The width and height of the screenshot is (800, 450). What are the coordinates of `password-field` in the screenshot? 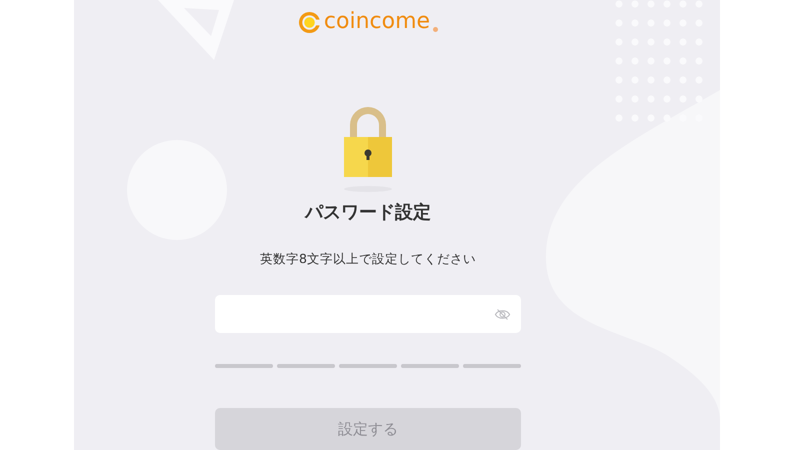 It's located at (368, 314).